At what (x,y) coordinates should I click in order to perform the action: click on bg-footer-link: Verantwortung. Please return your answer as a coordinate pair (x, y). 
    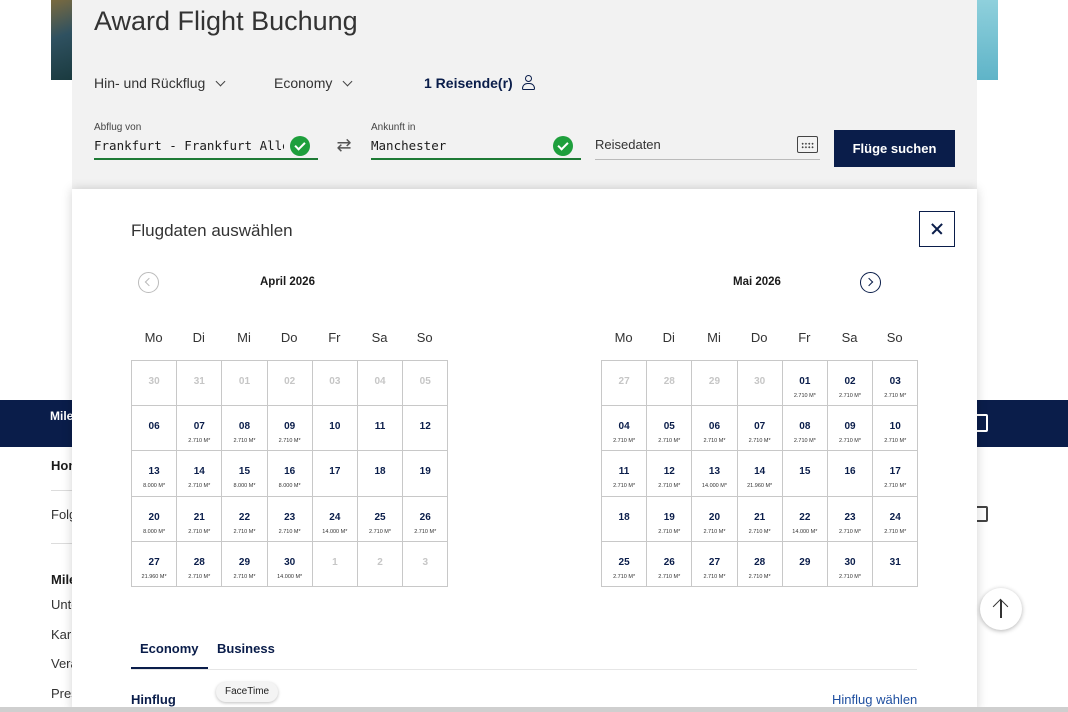
    Looking at the image, I should click on (62, 663).